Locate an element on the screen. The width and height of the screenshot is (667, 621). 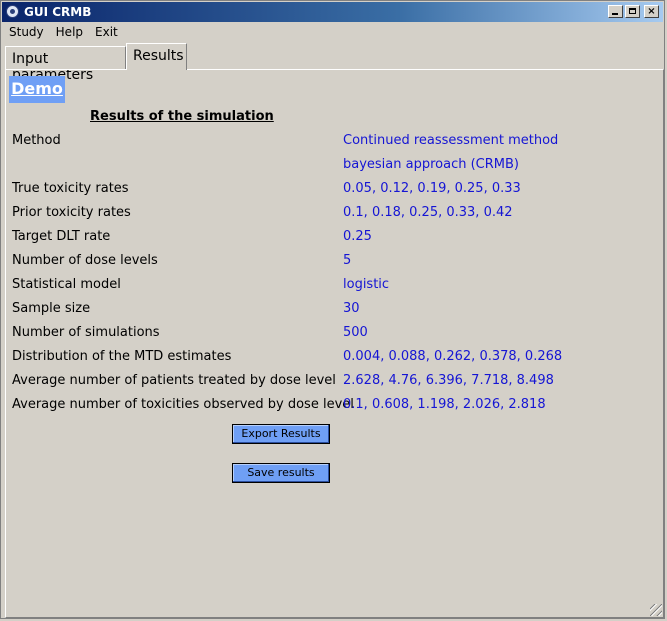
menu-study: Study is located at coordinates (26, 33).